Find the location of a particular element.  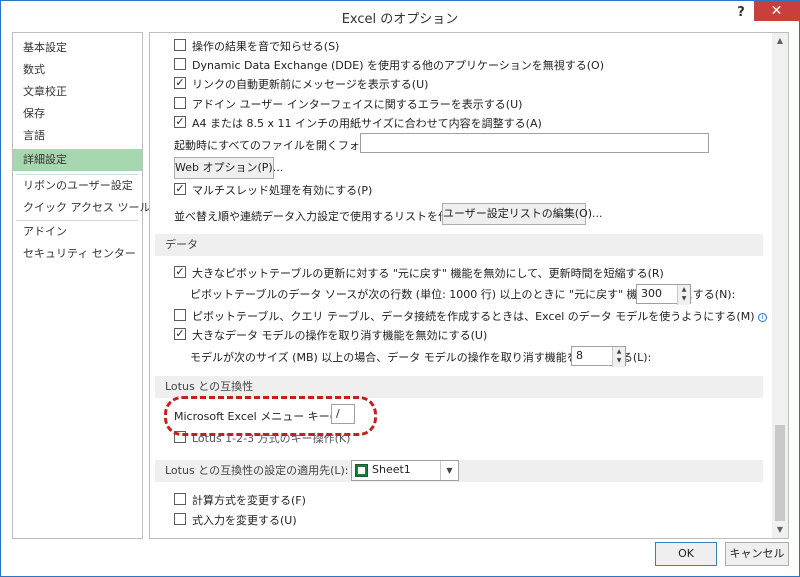

pivot-rows-spinner: 300 ▲ ▼ is located at coordinates (663, 294).